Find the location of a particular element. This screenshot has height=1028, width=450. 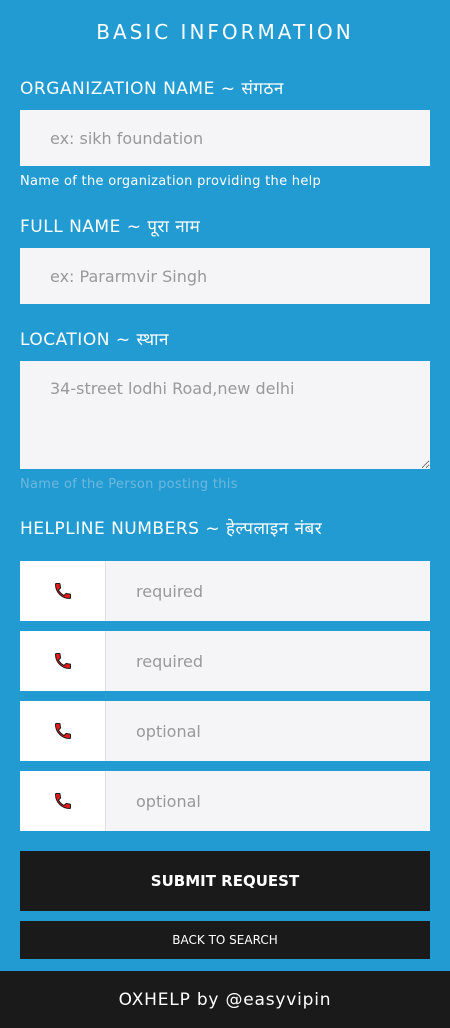

footer: OXHELP by @easyvipin is located at coordinates (225, 999).